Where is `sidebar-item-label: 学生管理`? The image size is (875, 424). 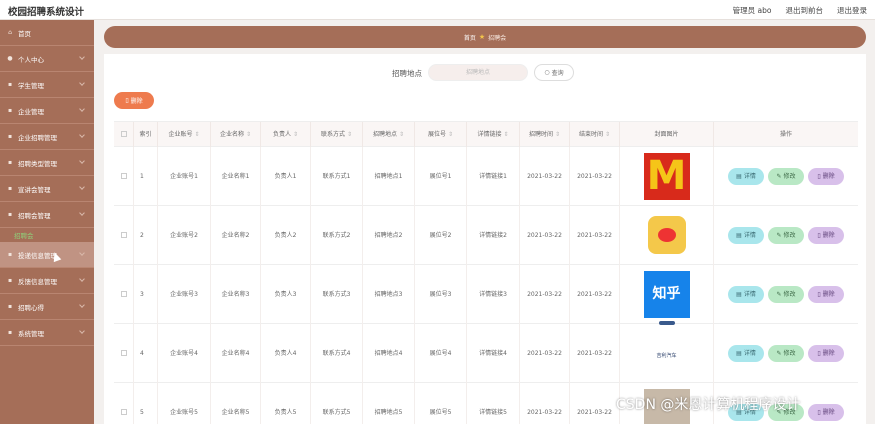 sidebar-item-label: 学生管理 is located at coordinates (31, 85).